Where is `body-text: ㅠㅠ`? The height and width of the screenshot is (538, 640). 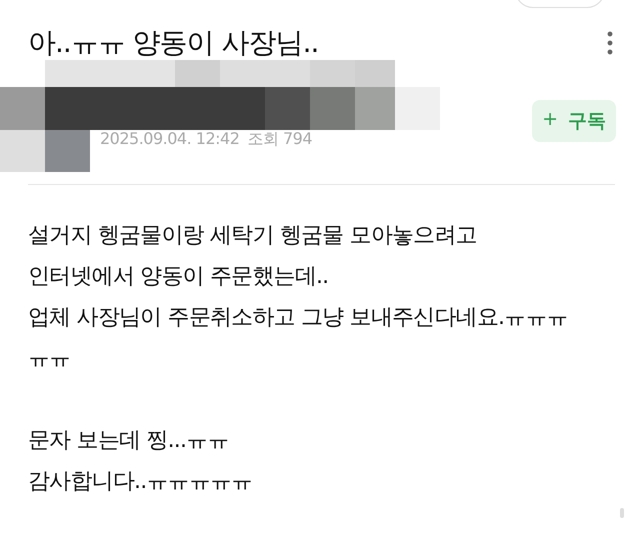 body-text: ㅠㅠ is located at coordinates (50, 359).